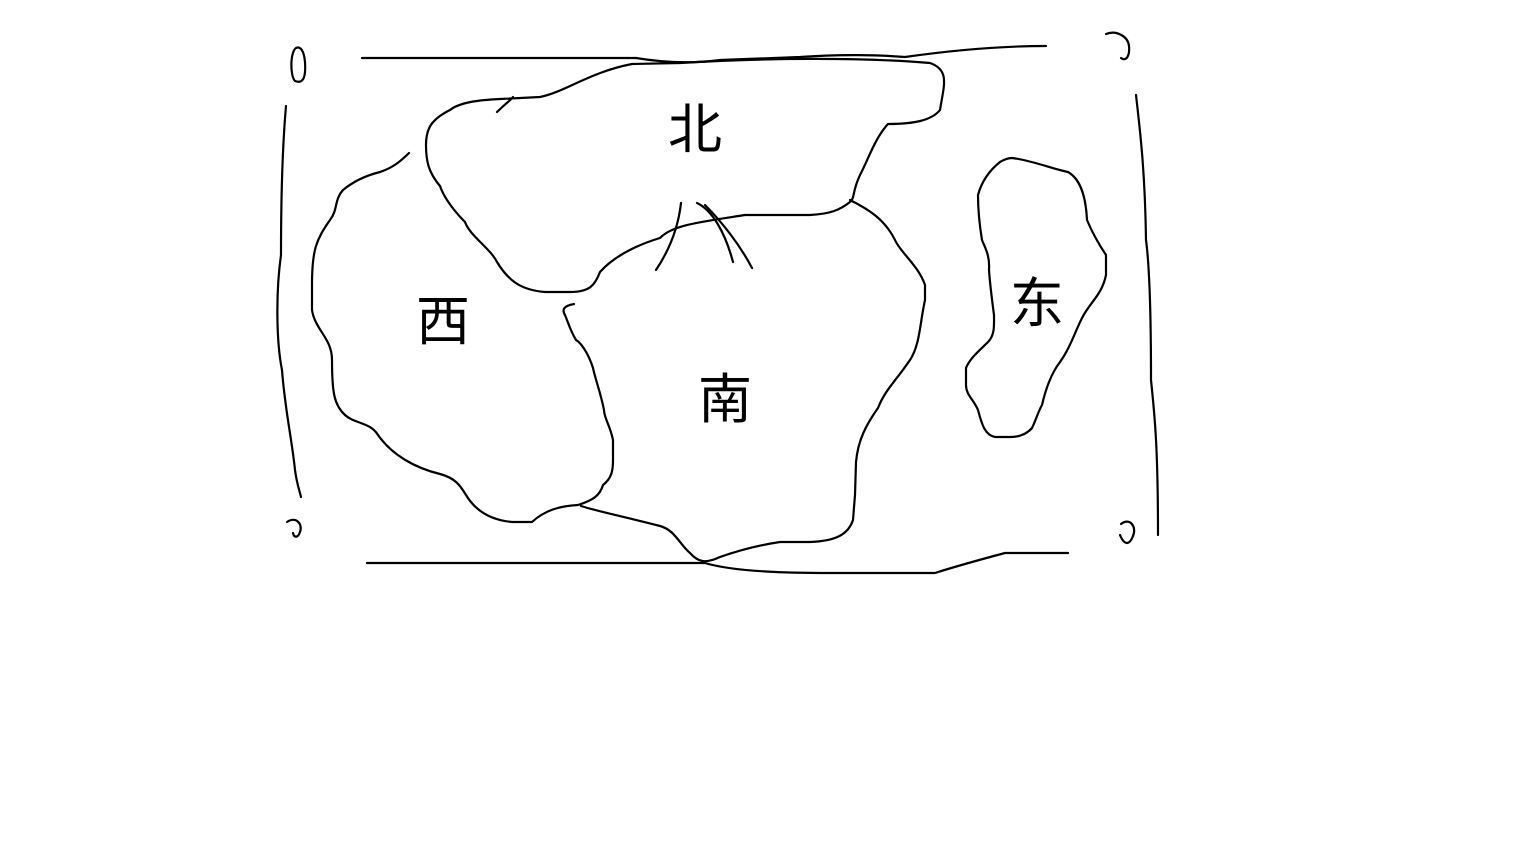  I want to click on region-north: 北, so click(685, 175).